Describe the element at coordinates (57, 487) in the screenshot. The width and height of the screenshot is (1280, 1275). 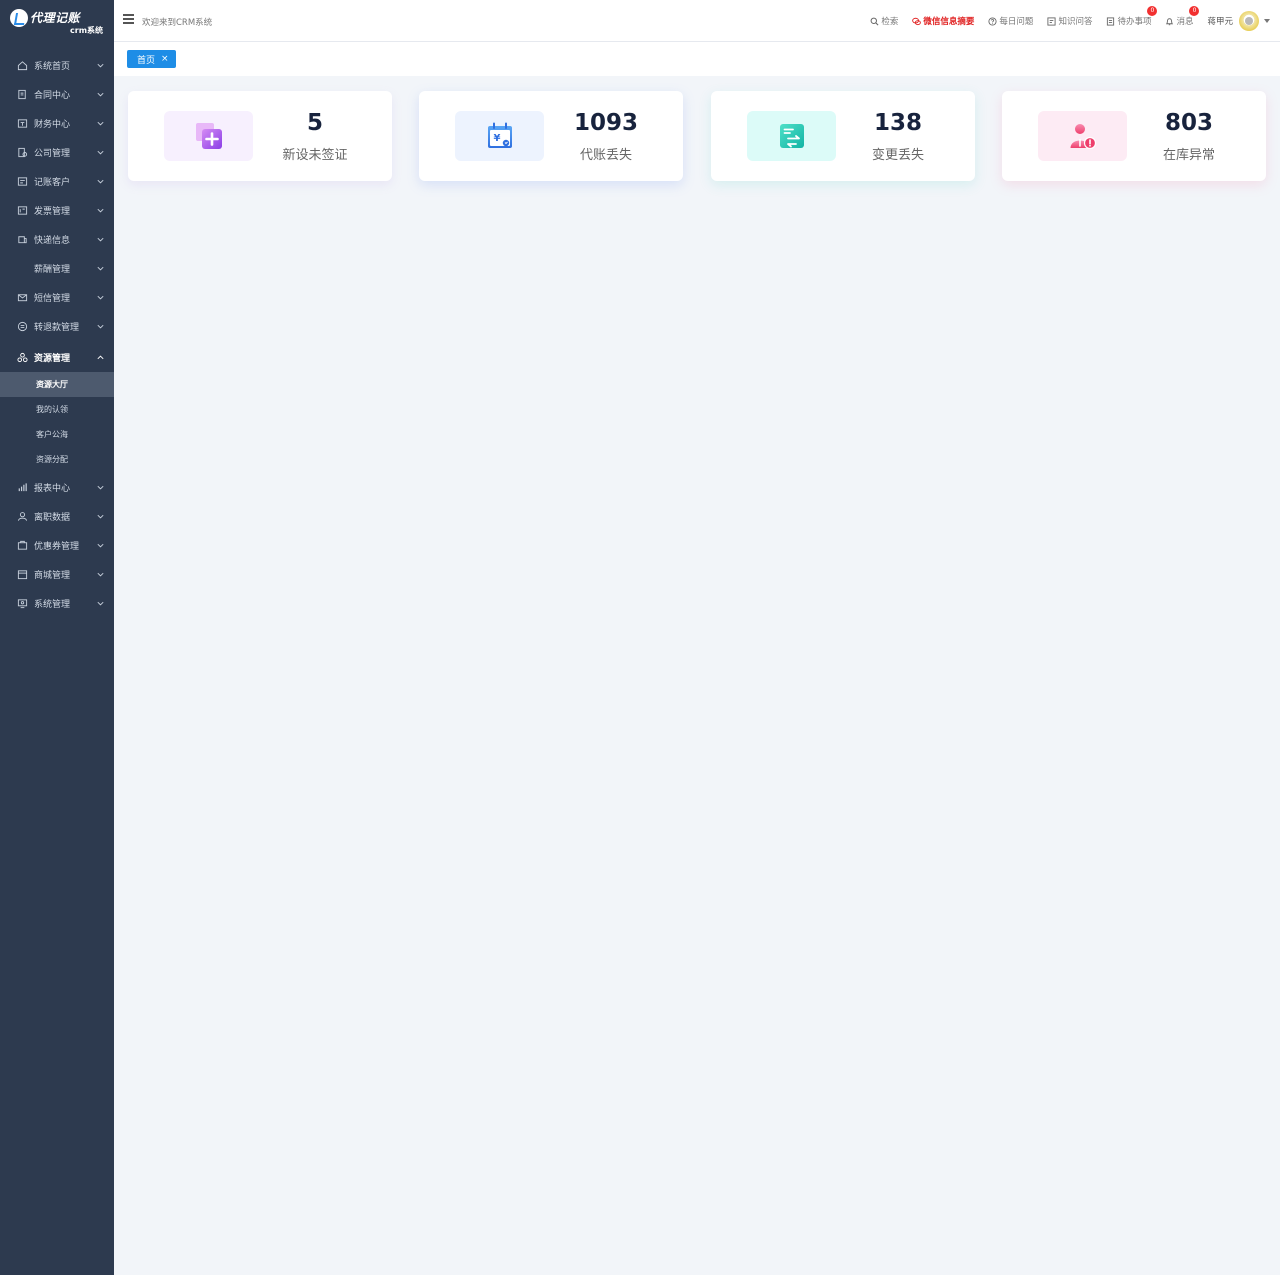
I see `sidebar-item-report: 报表中心` at that location.